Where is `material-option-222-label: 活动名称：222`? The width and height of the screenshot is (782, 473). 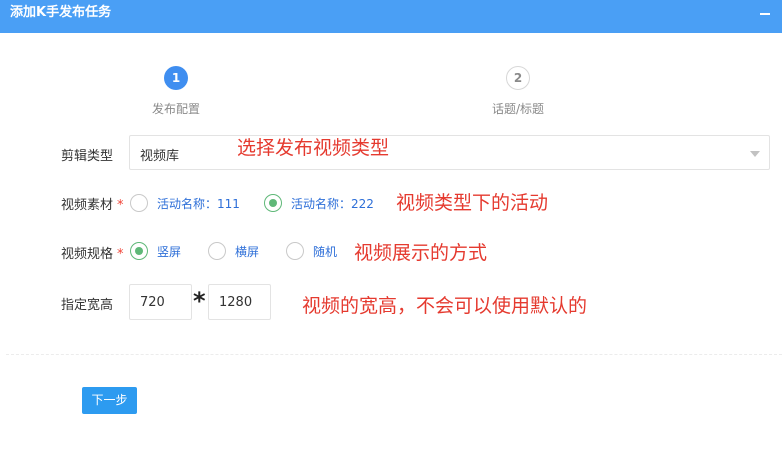 material-option-222-label: 活动名称：222 is located at coordinates (332, 203).